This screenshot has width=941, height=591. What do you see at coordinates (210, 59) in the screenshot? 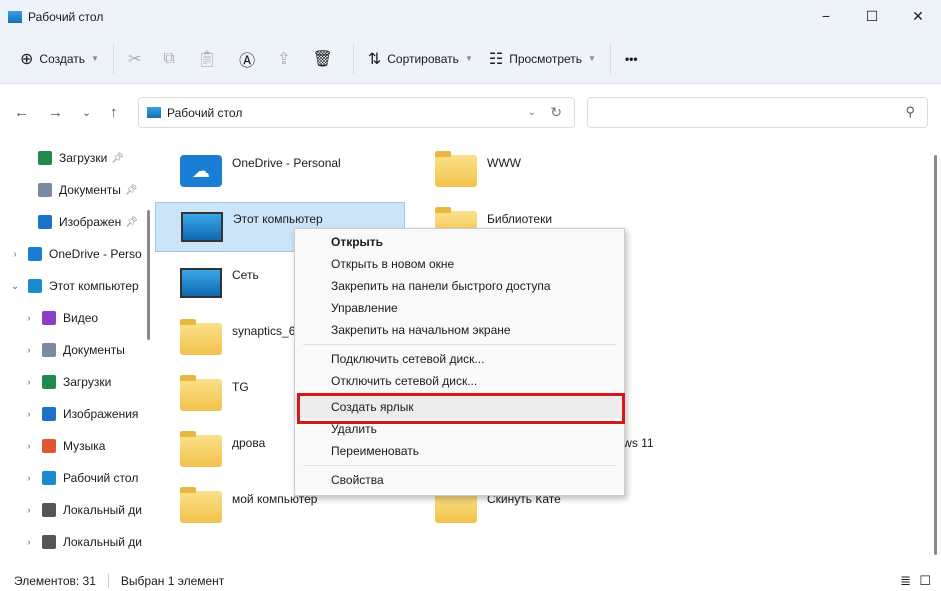
I see `paste-button: 📋︎` at bounding box center [210, 59].